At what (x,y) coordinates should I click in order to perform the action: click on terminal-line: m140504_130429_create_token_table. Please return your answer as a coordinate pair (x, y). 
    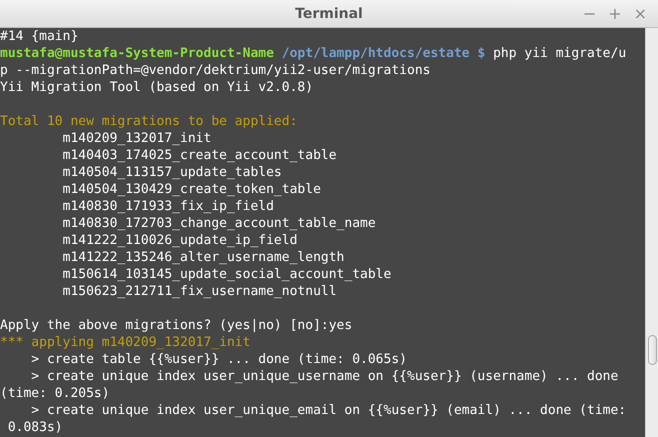
    Looking at the image, I should click on (191, 189).